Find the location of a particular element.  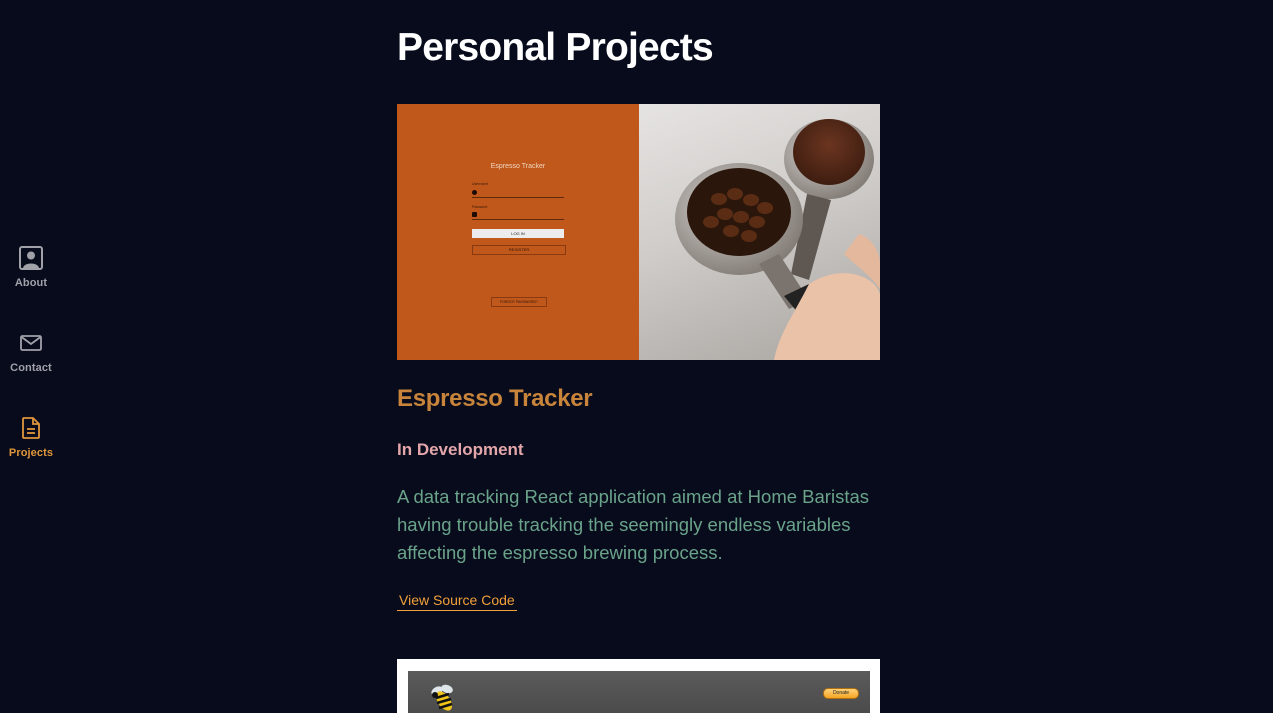

nav-item-contact: Contact is located at coordinates (31, 363).